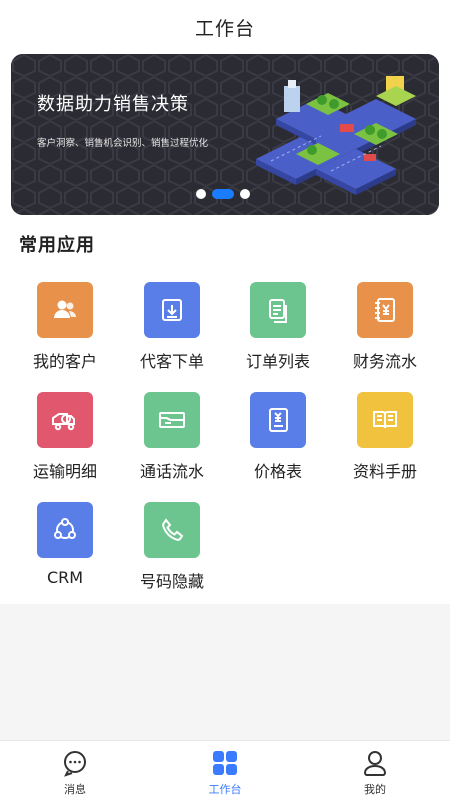  Describe the element at coordinates (384, 361) in the screenshot. I see `app-label: 财务流水` at that location.